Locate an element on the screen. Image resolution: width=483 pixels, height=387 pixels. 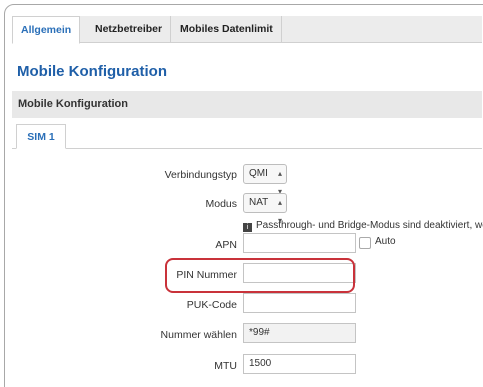
info-icon: i is located at coordinates (247, 227).